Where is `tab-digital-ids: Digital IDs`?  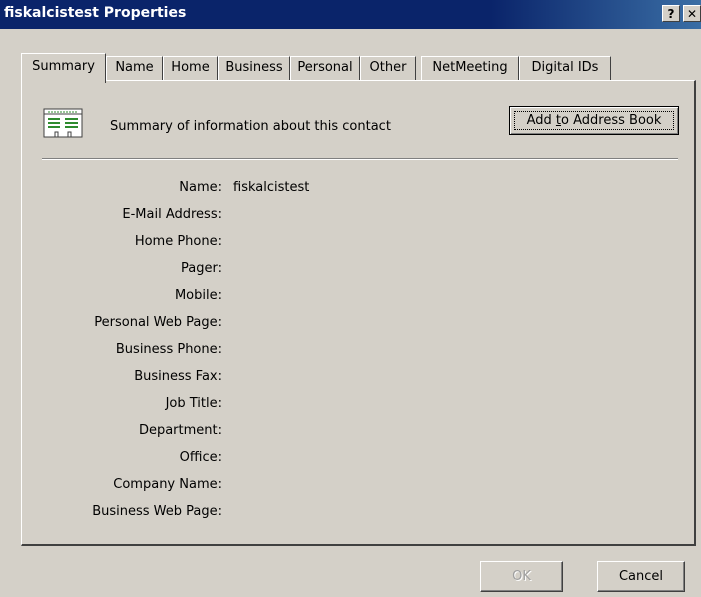
tab-digital-ids: Digital IDs is located at coordinates (565, 68).